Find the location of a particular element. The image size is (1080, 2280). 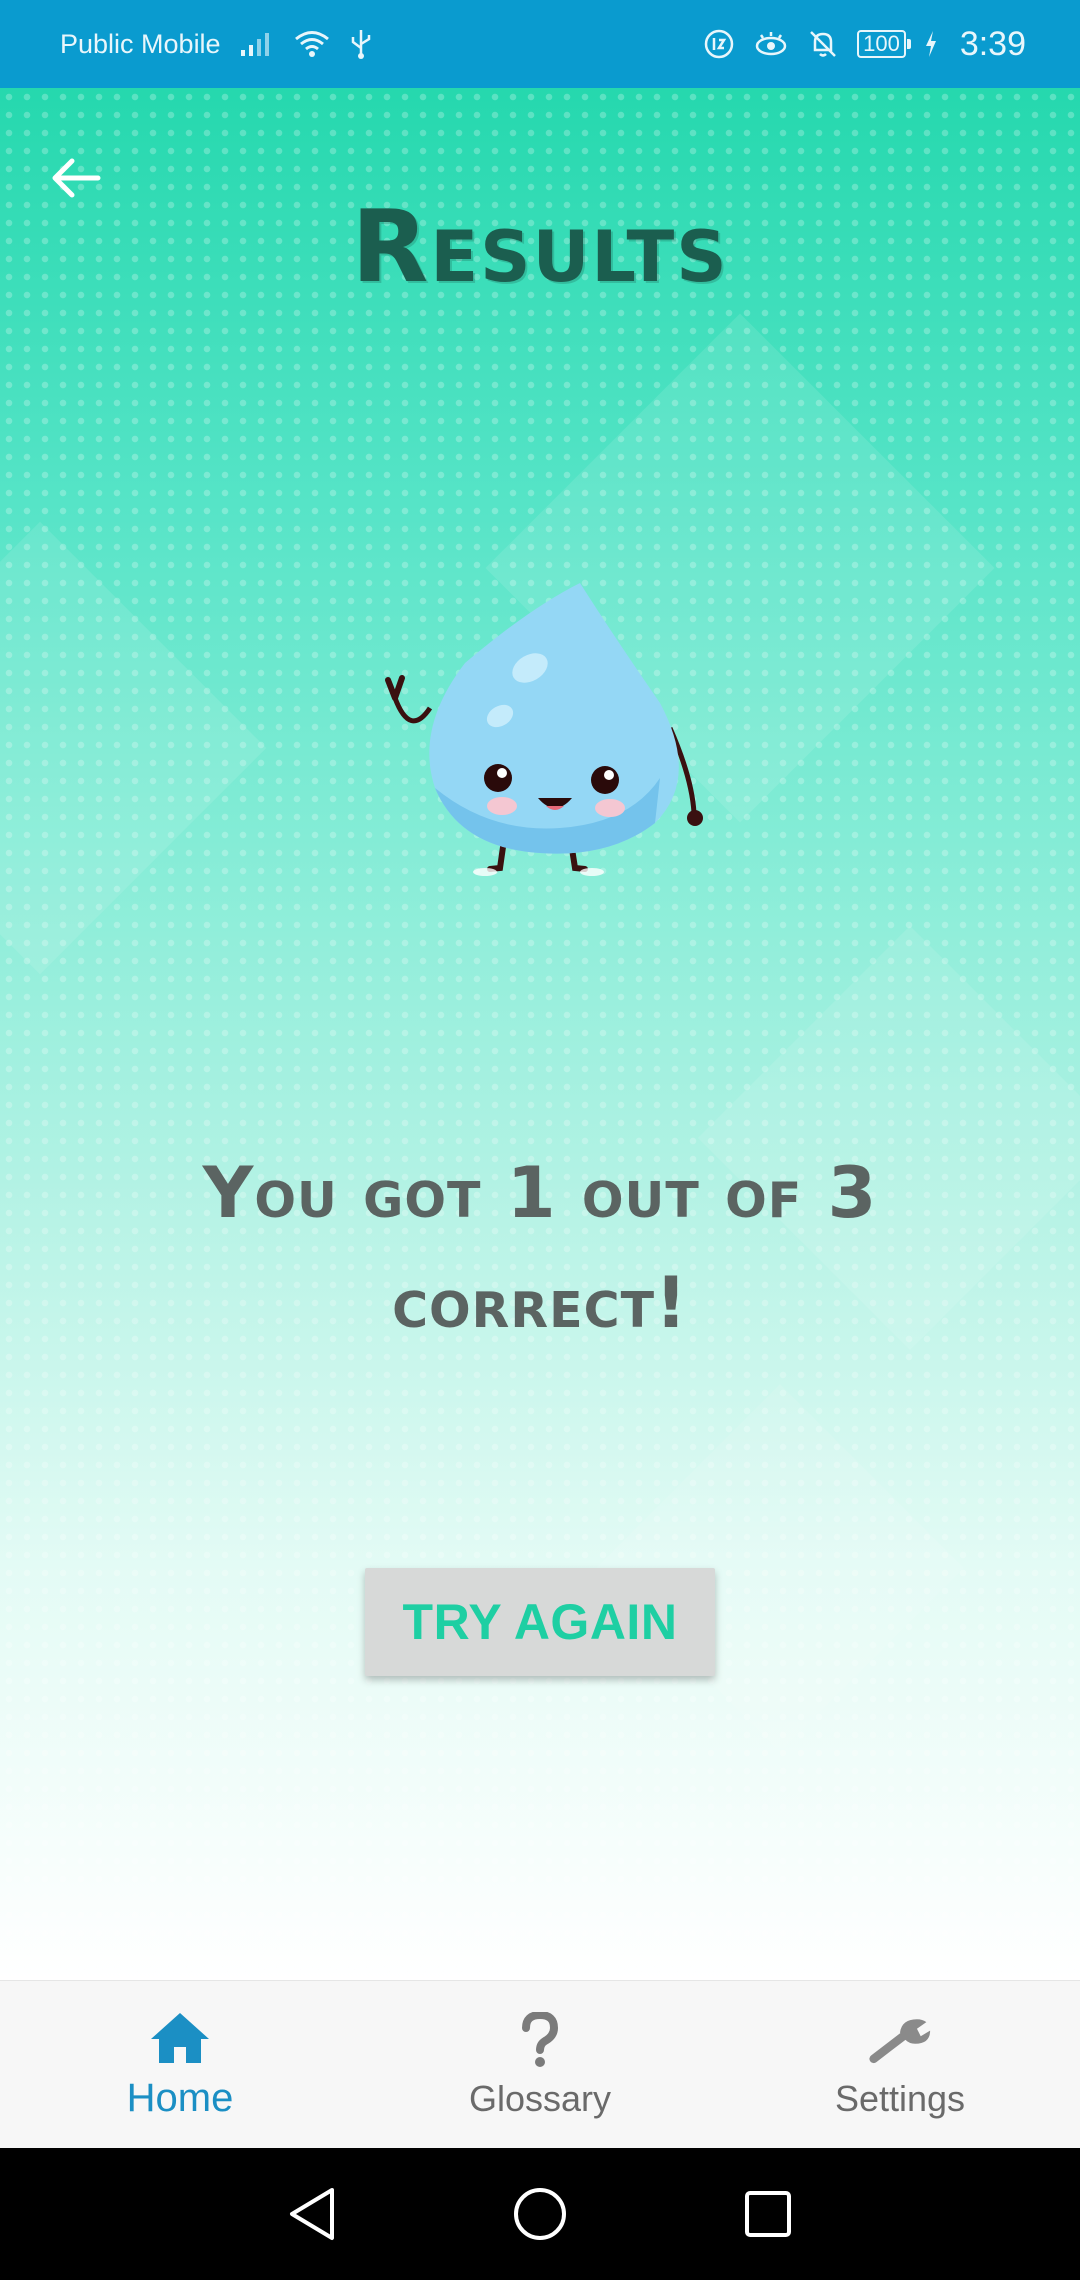

try-again-button: TRY AGAIN is located at coordinates (540, 1622).